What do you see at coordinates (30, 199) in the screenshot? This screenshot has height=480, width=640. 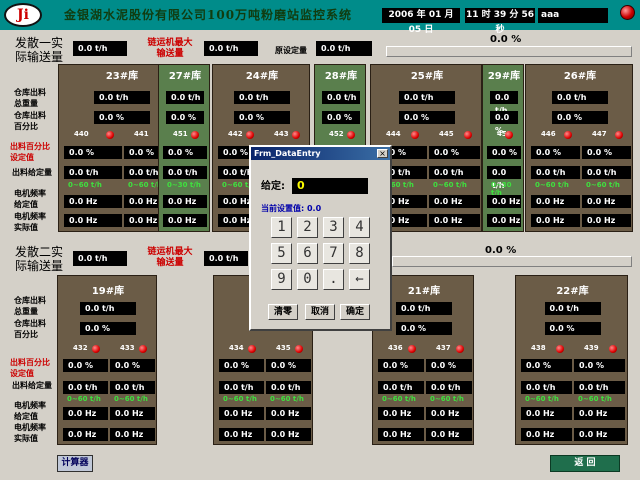 I see `label-freqset-top: 电机频率给定值` at bounding box center [30, 199].